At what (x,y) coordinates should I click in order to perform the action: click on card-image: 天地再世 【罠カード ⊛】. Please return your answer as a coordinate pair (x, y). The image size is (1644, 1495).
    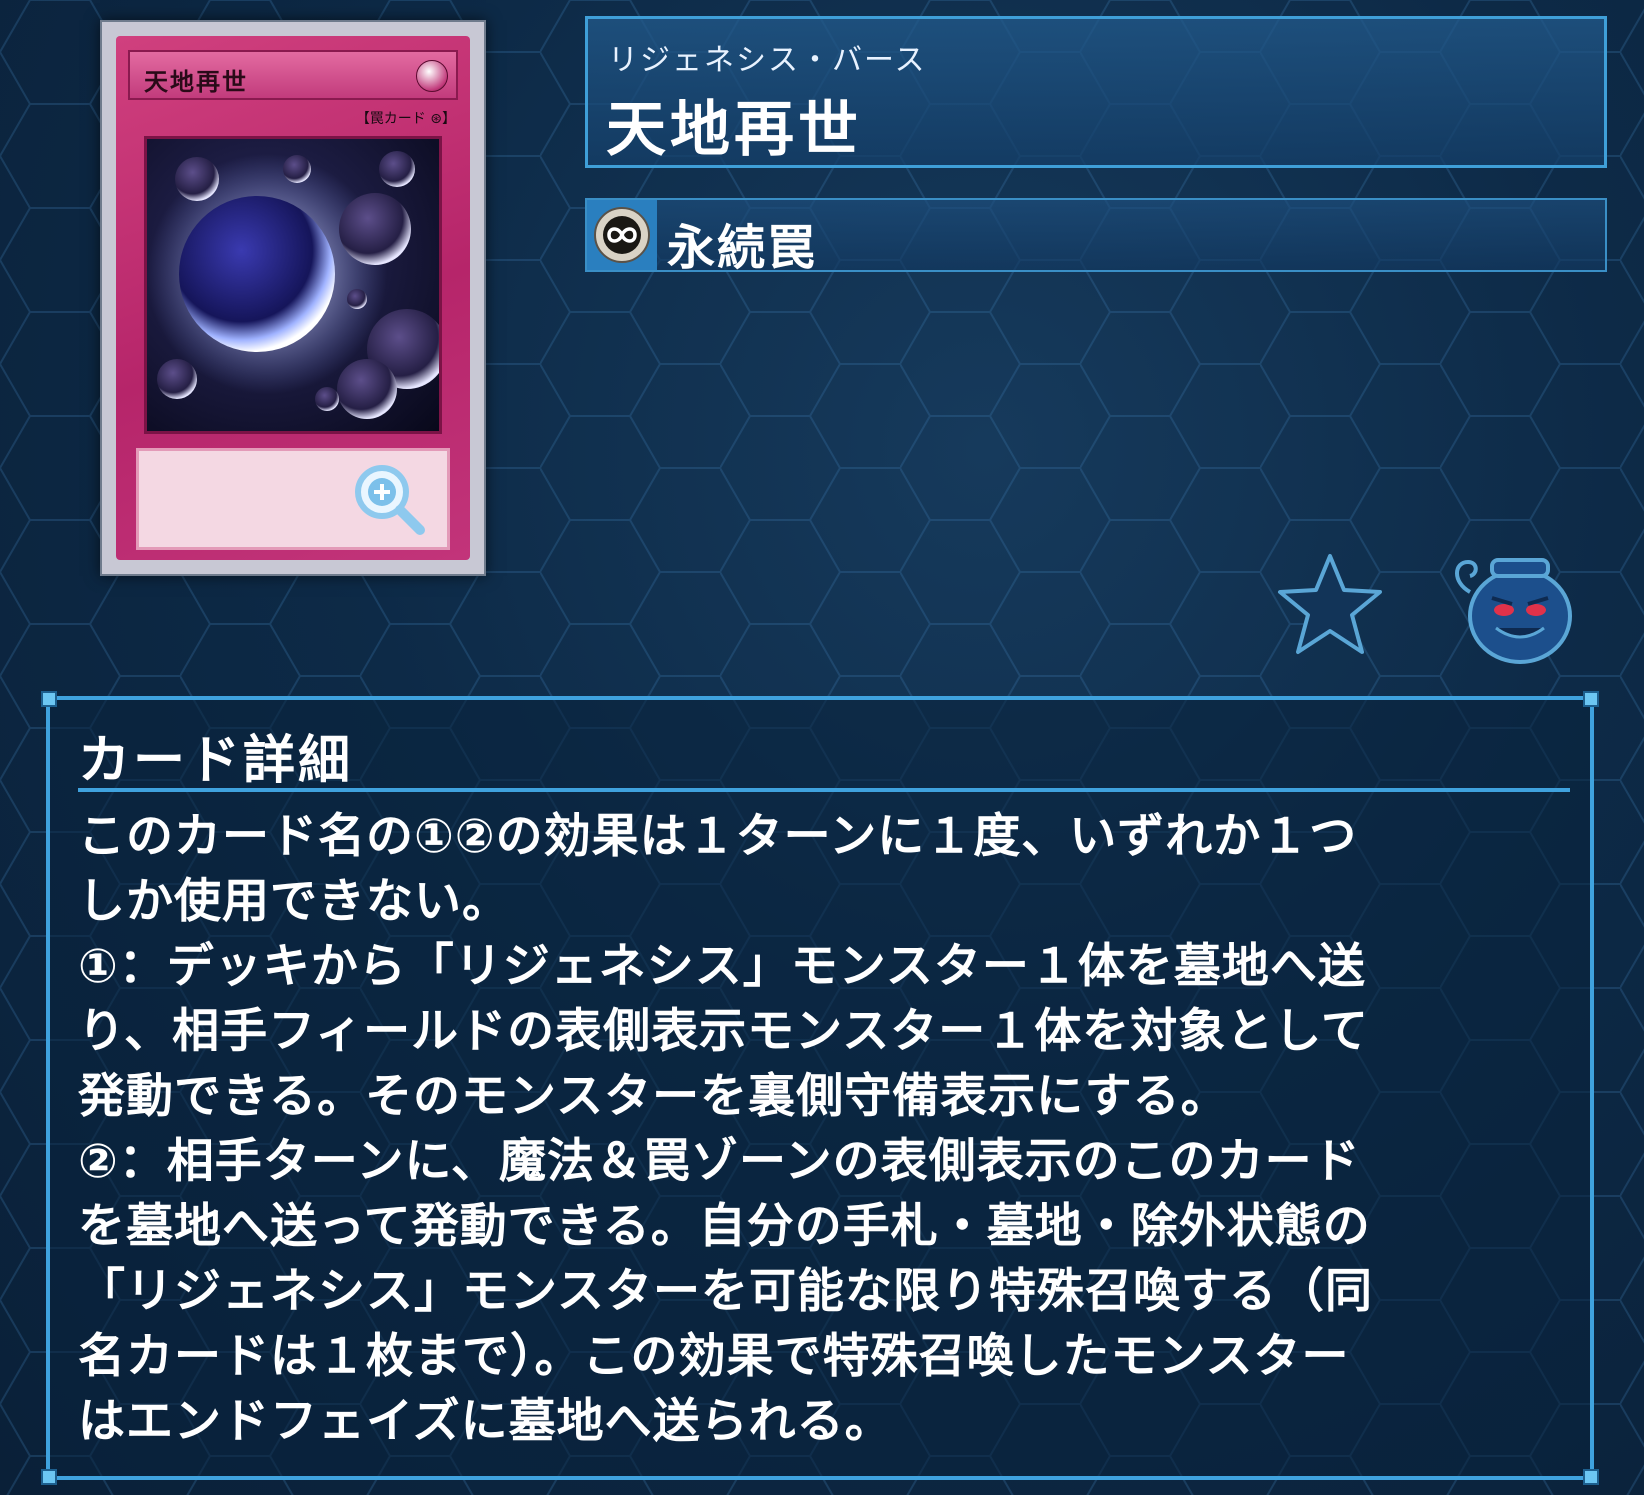
    Looking at the image, I should click on (293, 298).